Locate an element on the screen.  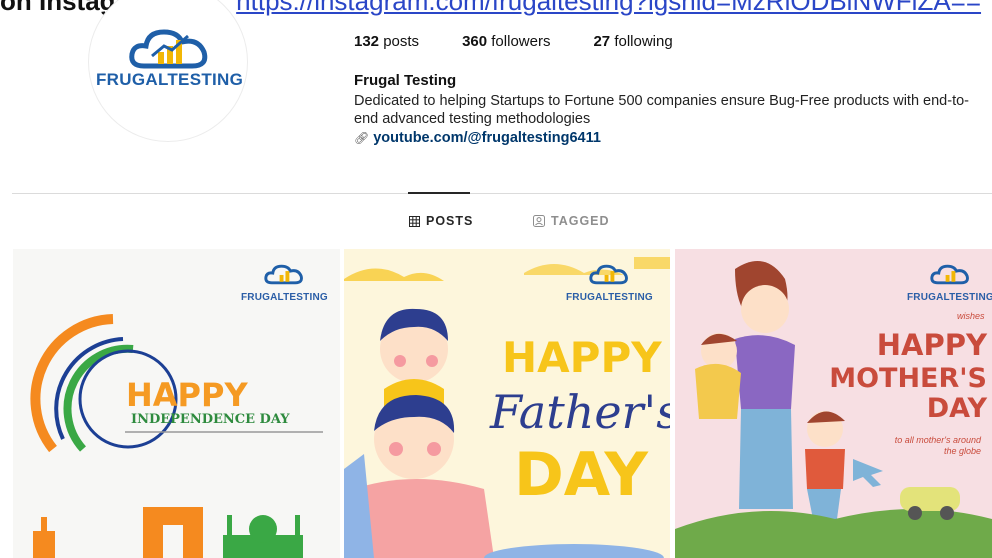
profile-name: Frugal Testing is located at coordinates (405, 80).